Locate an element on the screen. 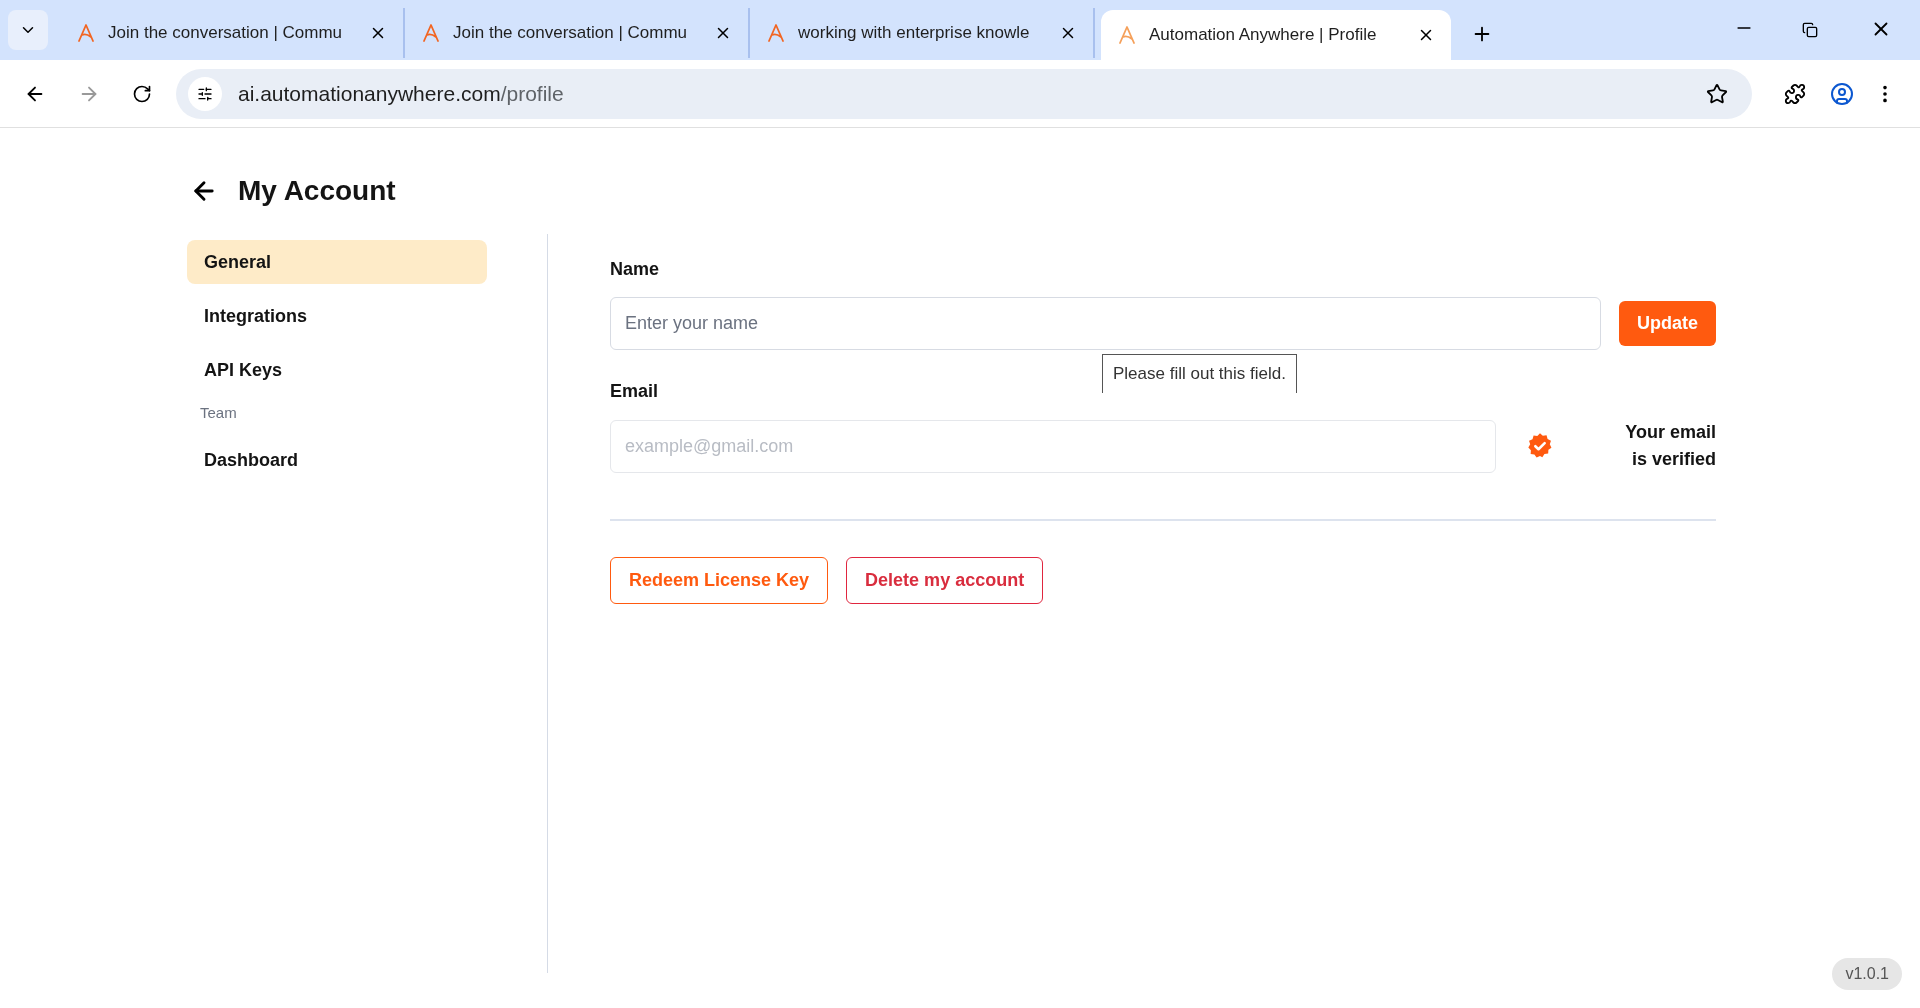  tab-title: Automation Anywhere | Profile is located at coordinates (1263, 35).